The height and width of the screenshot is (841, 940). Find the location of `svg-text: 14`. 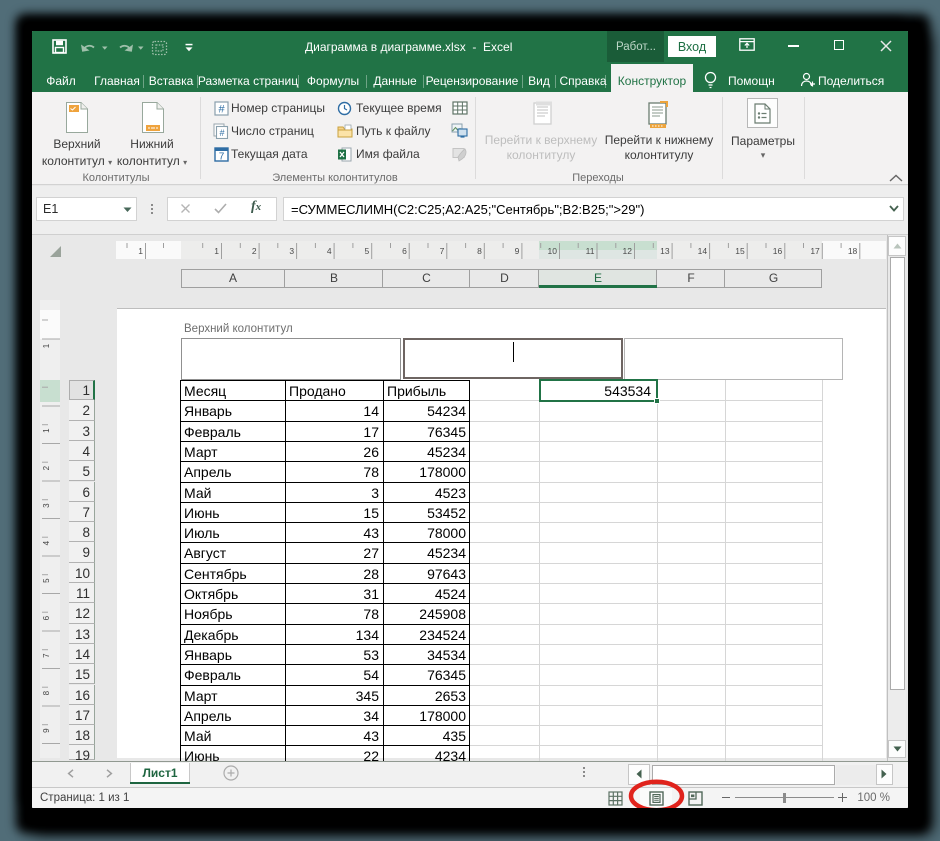

svg-text: 14 is located at coordinates (703, 251).